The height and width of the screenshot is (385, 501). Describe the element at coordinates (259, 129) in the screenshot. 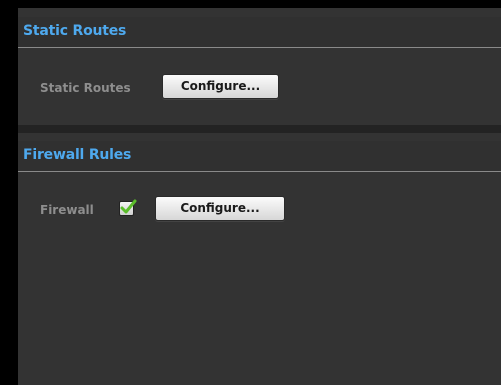

I see `section-divider` at that location.